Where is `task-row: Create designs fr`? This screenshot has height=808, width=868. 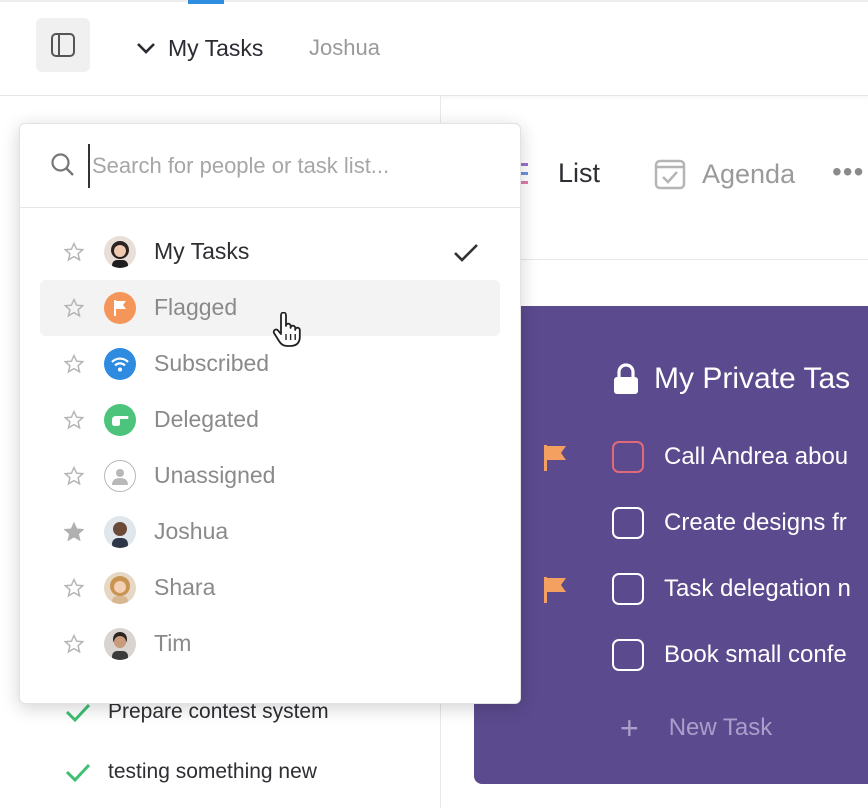
task-row: Create designs fr is located at coordinates (671, 523).